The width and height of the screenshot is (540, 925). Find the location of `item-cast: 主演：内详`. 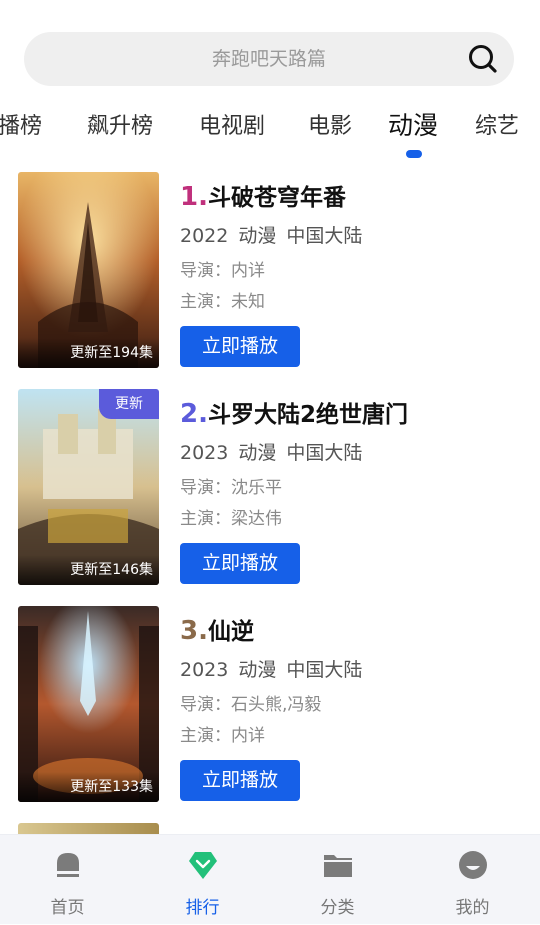

item-cast: 主演：内详 is located at coordinates (222, 736).